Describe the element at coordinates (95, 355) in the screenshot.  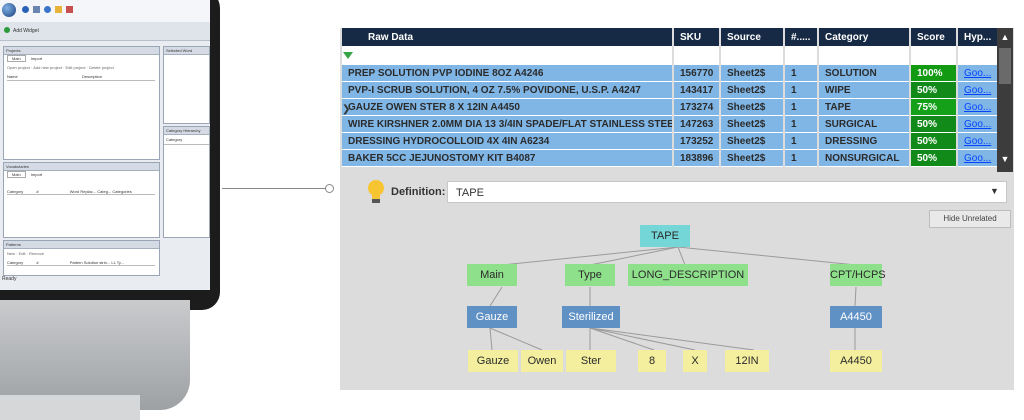
I see `monitor-stand` at that location.